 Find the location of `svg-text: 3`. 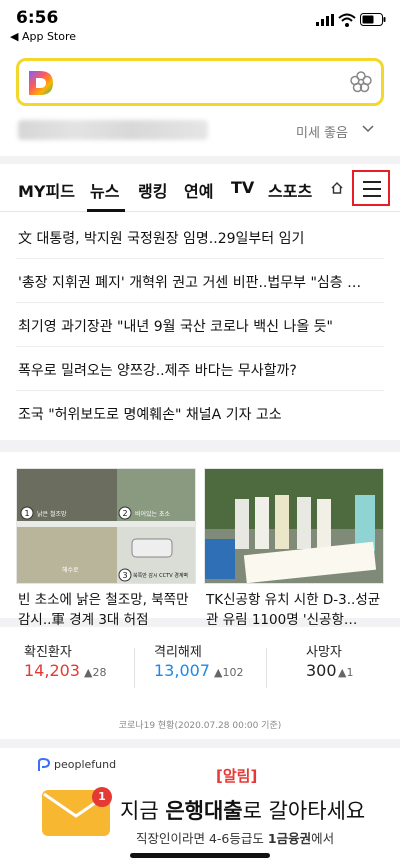

svg-text: 3 is located at coordinates (124, 575).